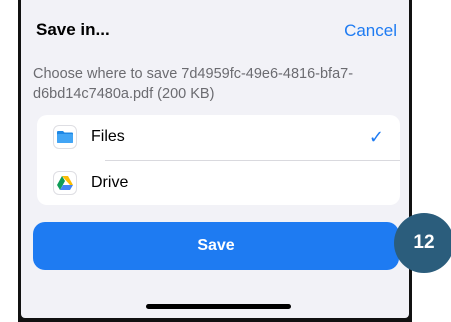 Image resolution: width=451 pixels, height=322 pixels. I want to click on step-number: 12, so click(424, 242).